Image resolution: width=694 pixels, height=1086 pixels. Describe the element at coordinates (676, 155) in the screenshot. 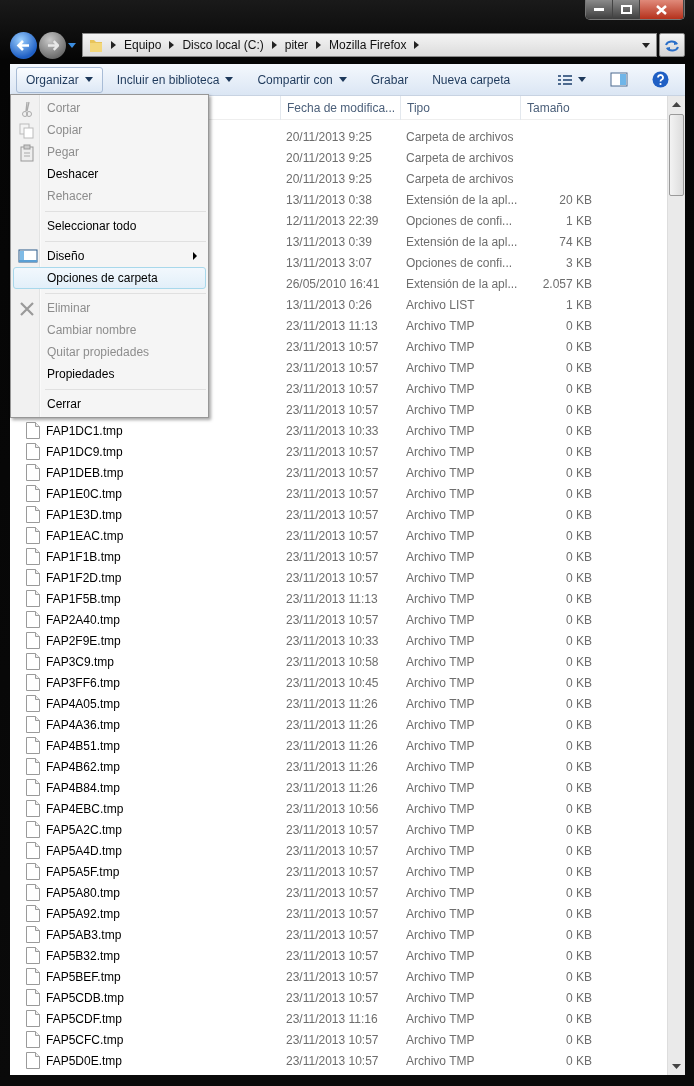

I see `scrollbar-thumb` at that location.